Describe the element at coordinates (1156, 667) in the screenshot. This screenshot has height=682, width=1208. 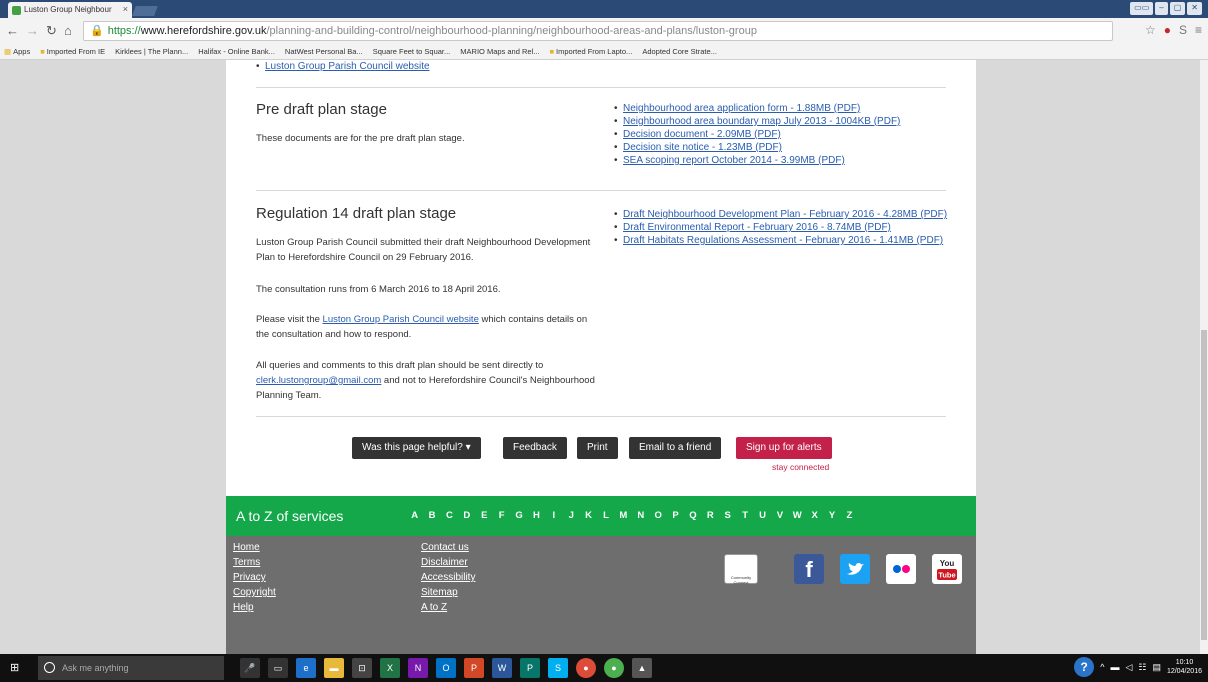
I see `notifications-icon: ▤` at that location.